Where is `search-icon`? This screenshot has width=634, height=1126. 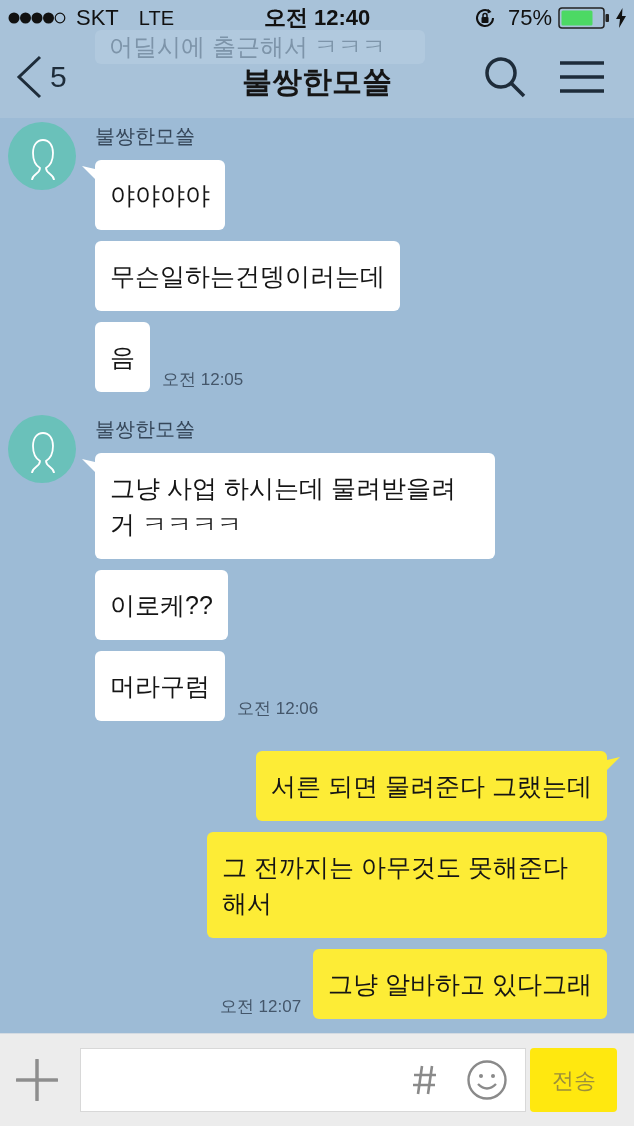 search-icon is located at coordinates (505, 76).